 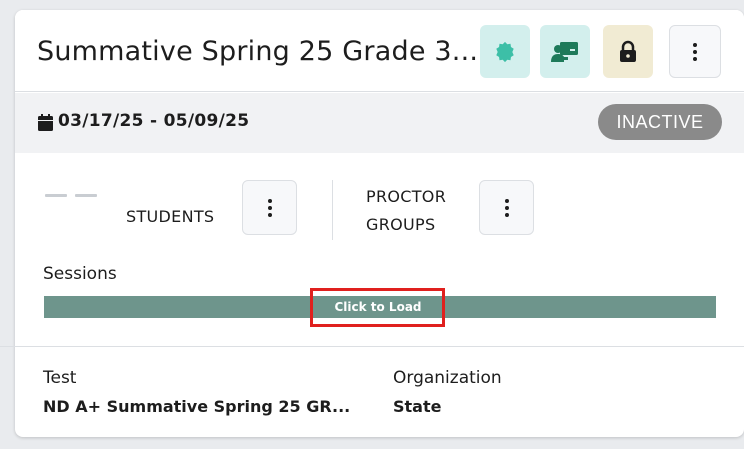 What do you see at coordinates (372, 346) in the screenshot?
I see `section-divider` at bounding box center [372, 346].